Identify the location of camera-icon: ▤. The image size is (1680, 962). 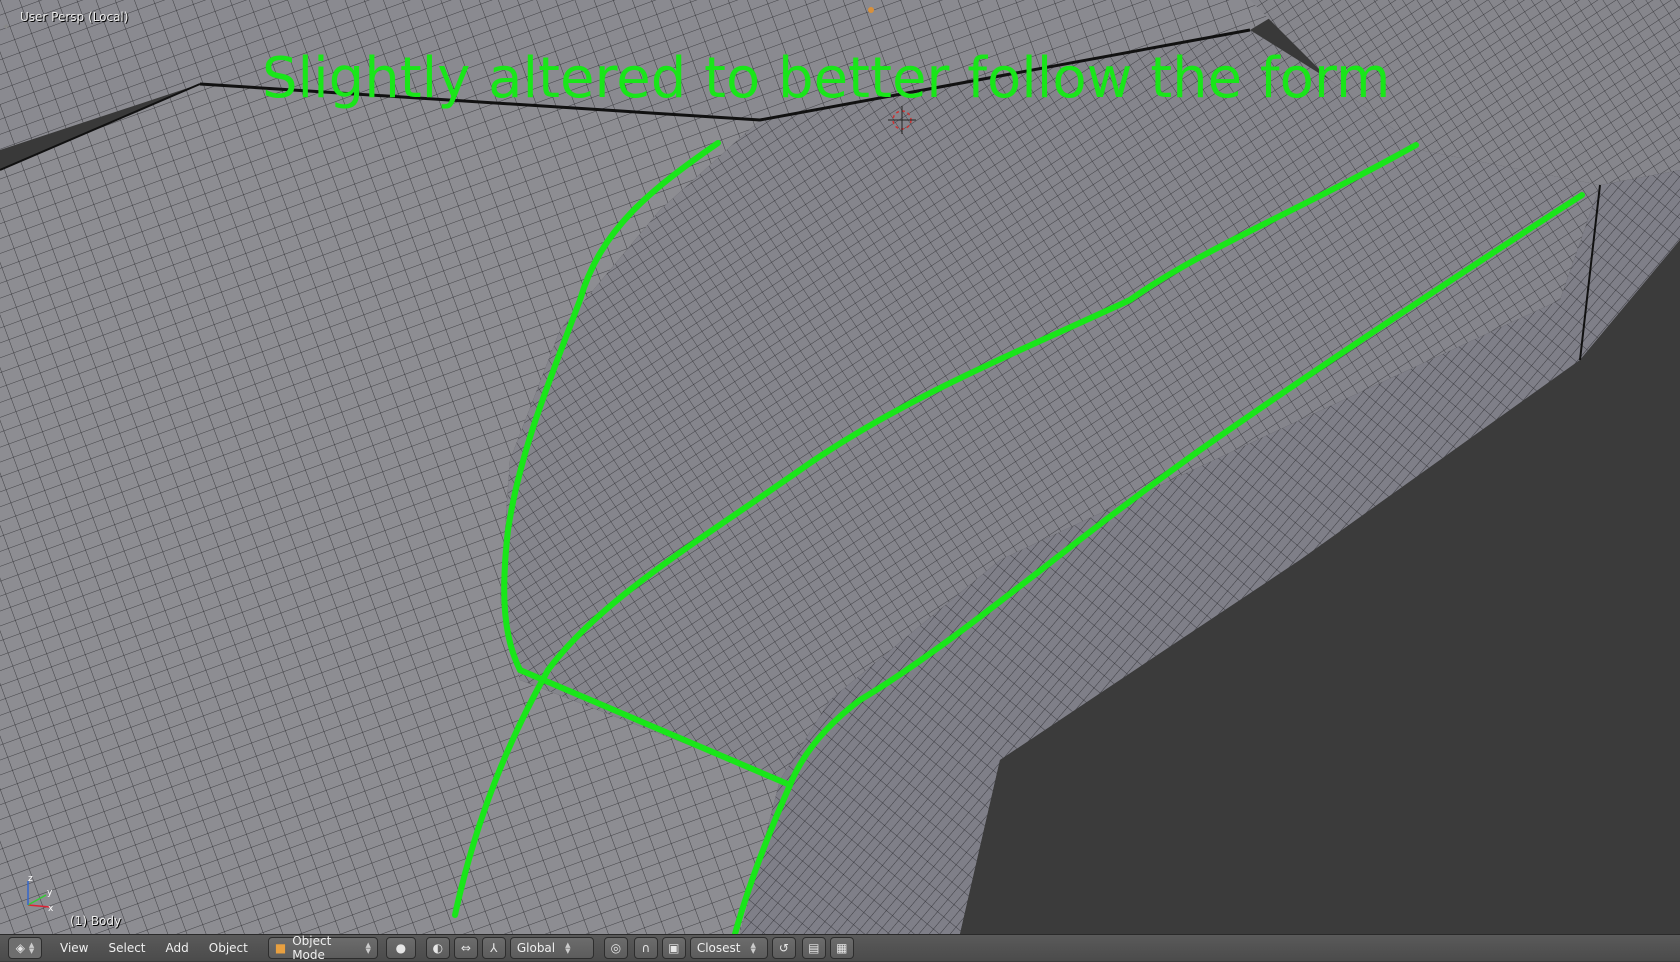
(814, 948).